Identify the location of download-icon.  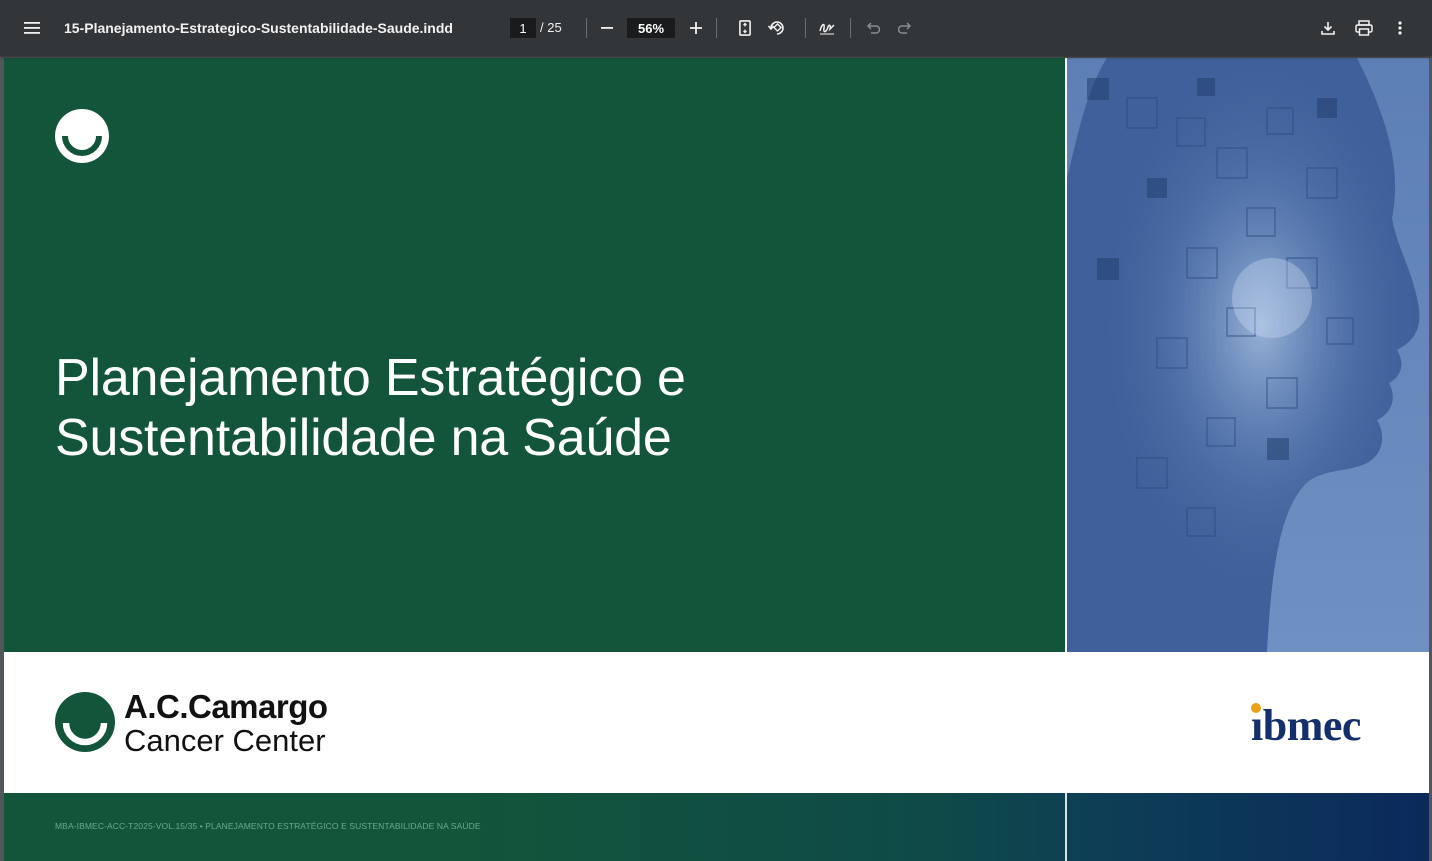
(1328, 28).